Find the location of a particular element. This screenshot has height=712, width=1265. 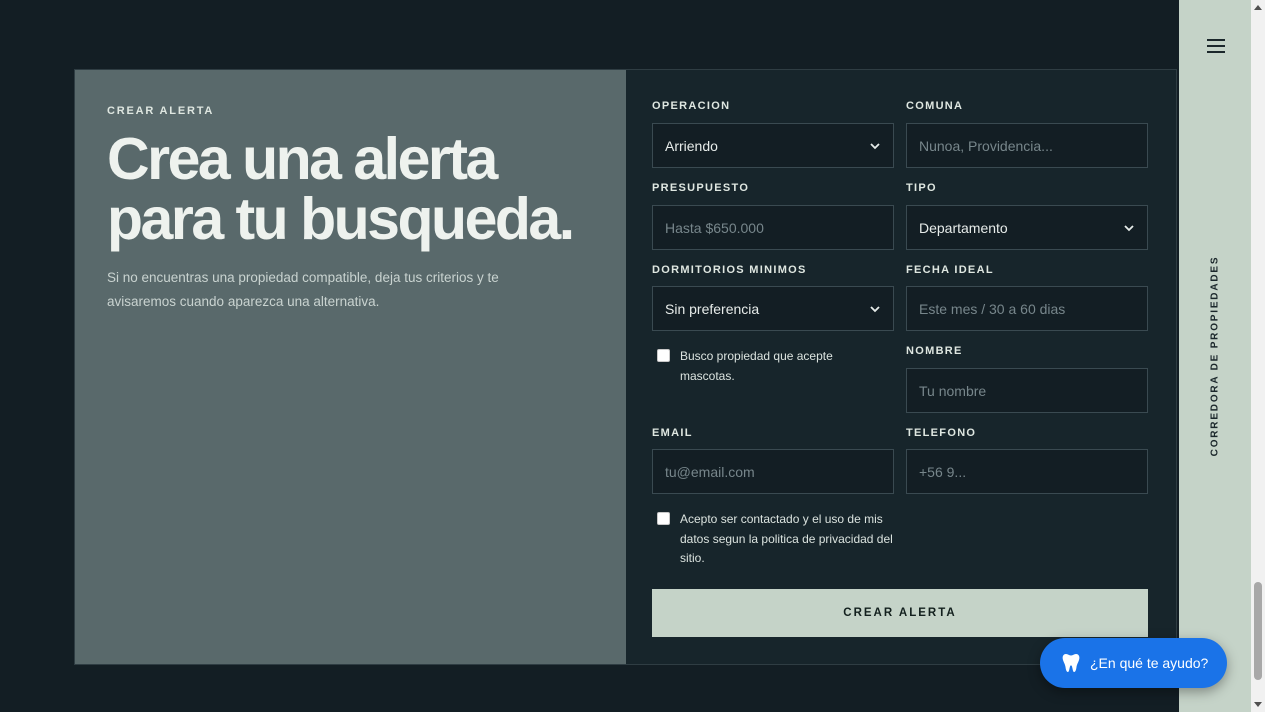

hero-eyebrow: CREAR ALERTA is located at coordinates (161, 111).